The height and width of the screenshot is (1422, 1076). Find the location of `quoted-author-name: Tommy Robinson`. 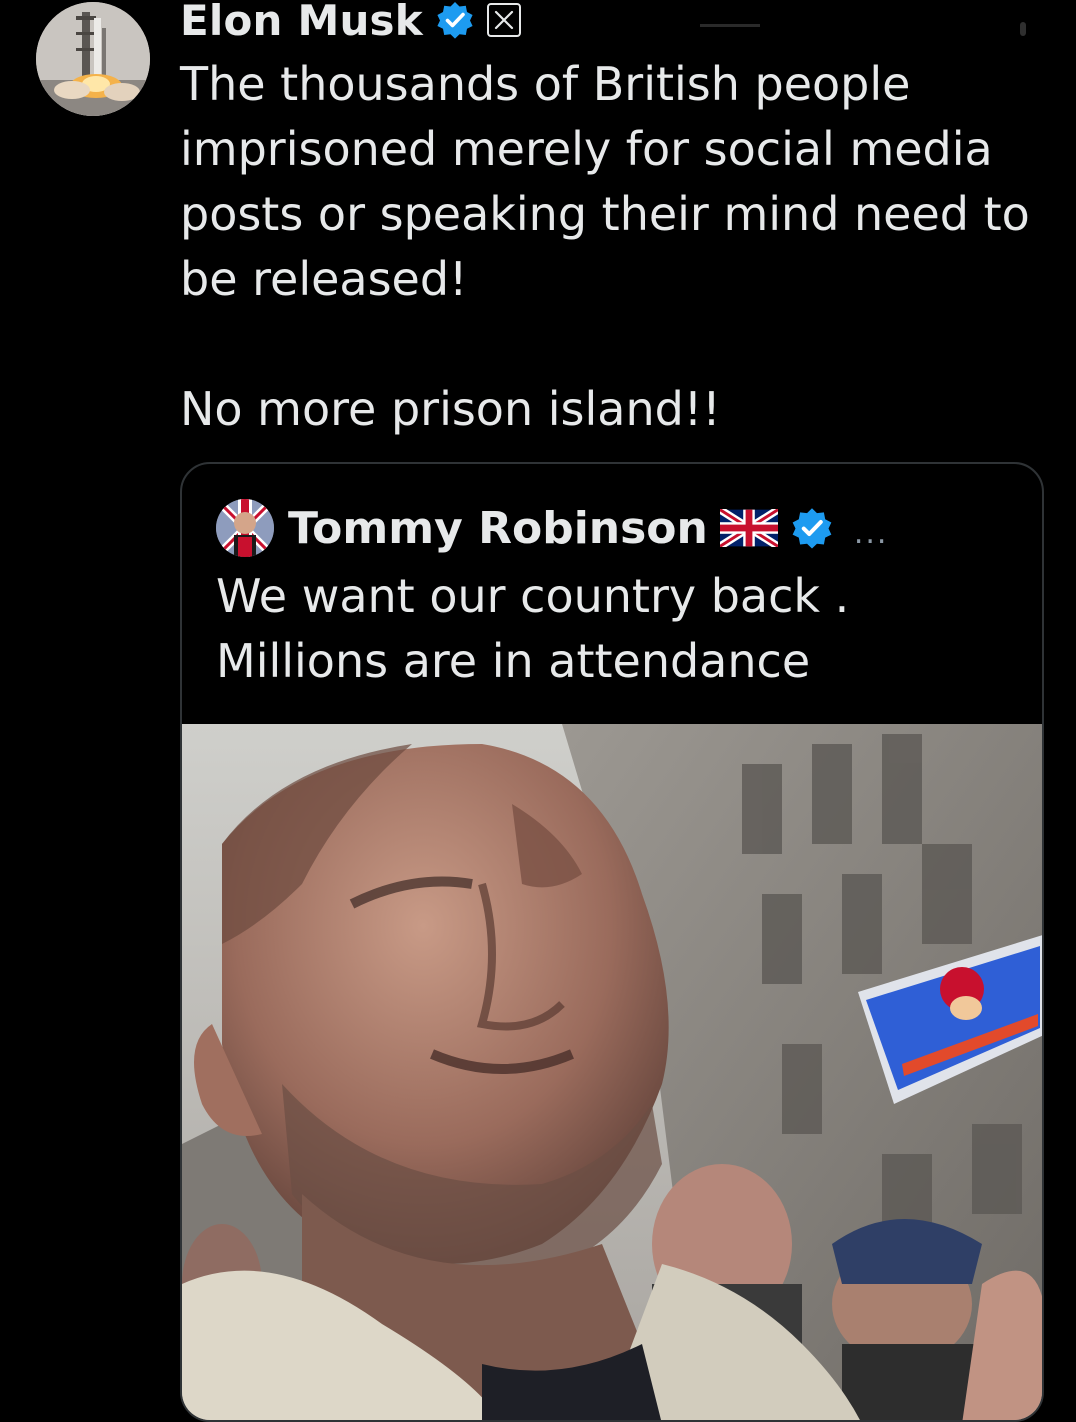

quoted-author-name: Tommy Robinson is located at coordinates (498, 528).